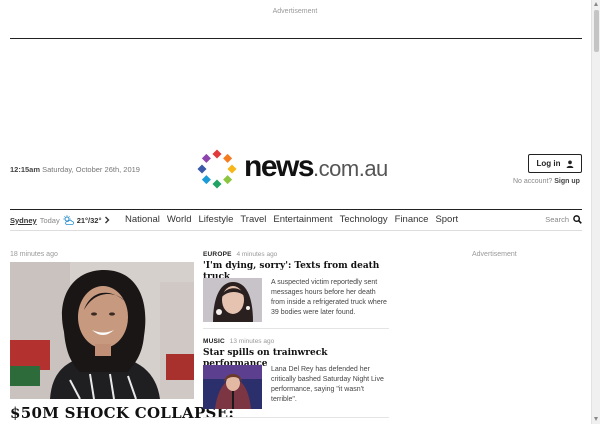 This screenshot has width=600, height=424. What do you see at coordinates (252, 341) in the screenshot?
I see `story-timestamp: 13 minutes ago` at bounding box center [252, 341].